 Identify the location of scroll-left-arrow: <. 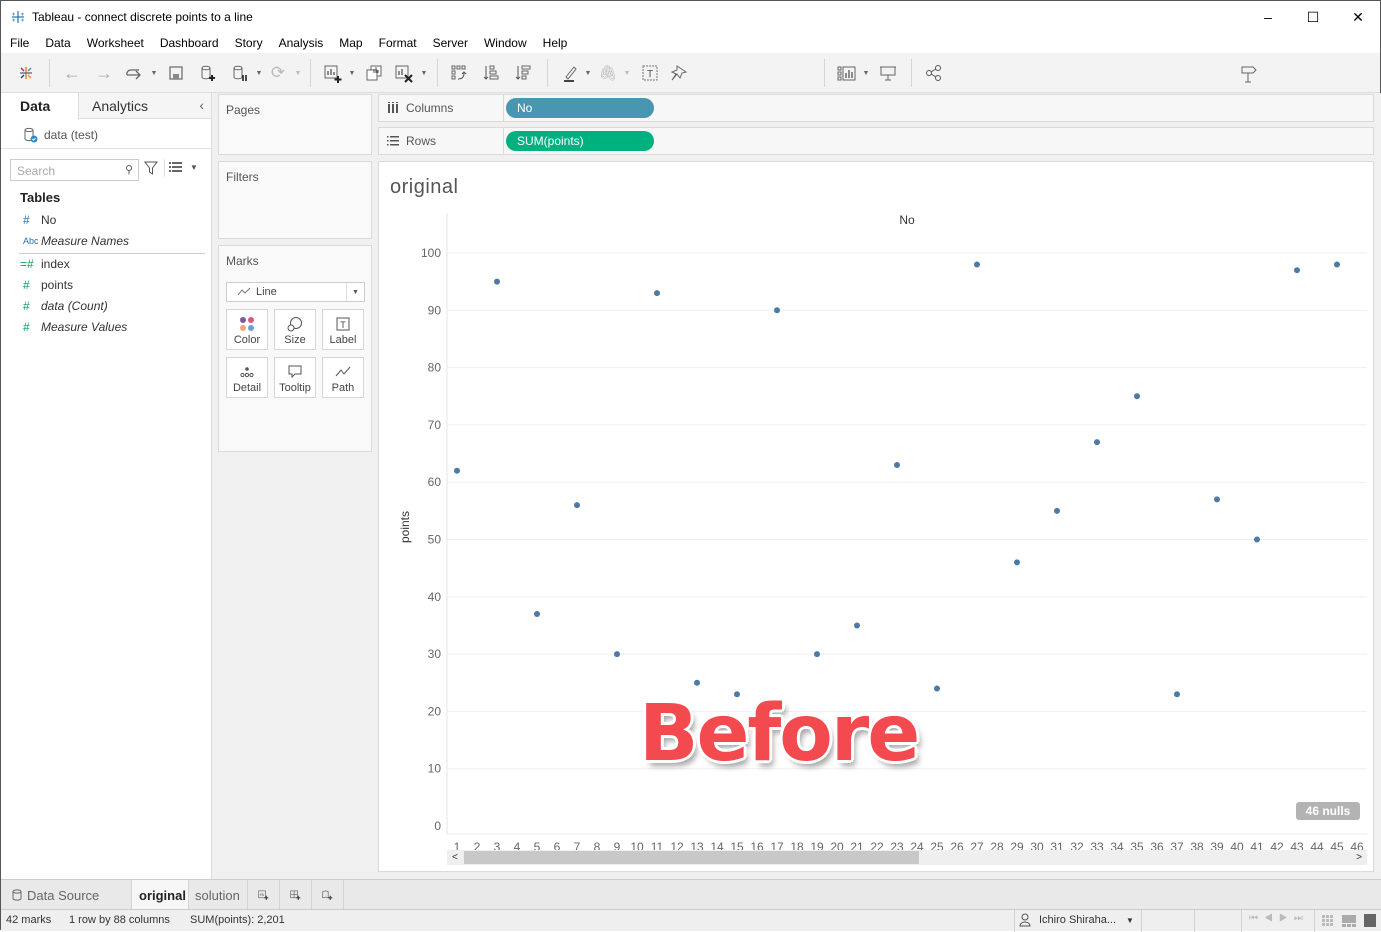
(455, 857).